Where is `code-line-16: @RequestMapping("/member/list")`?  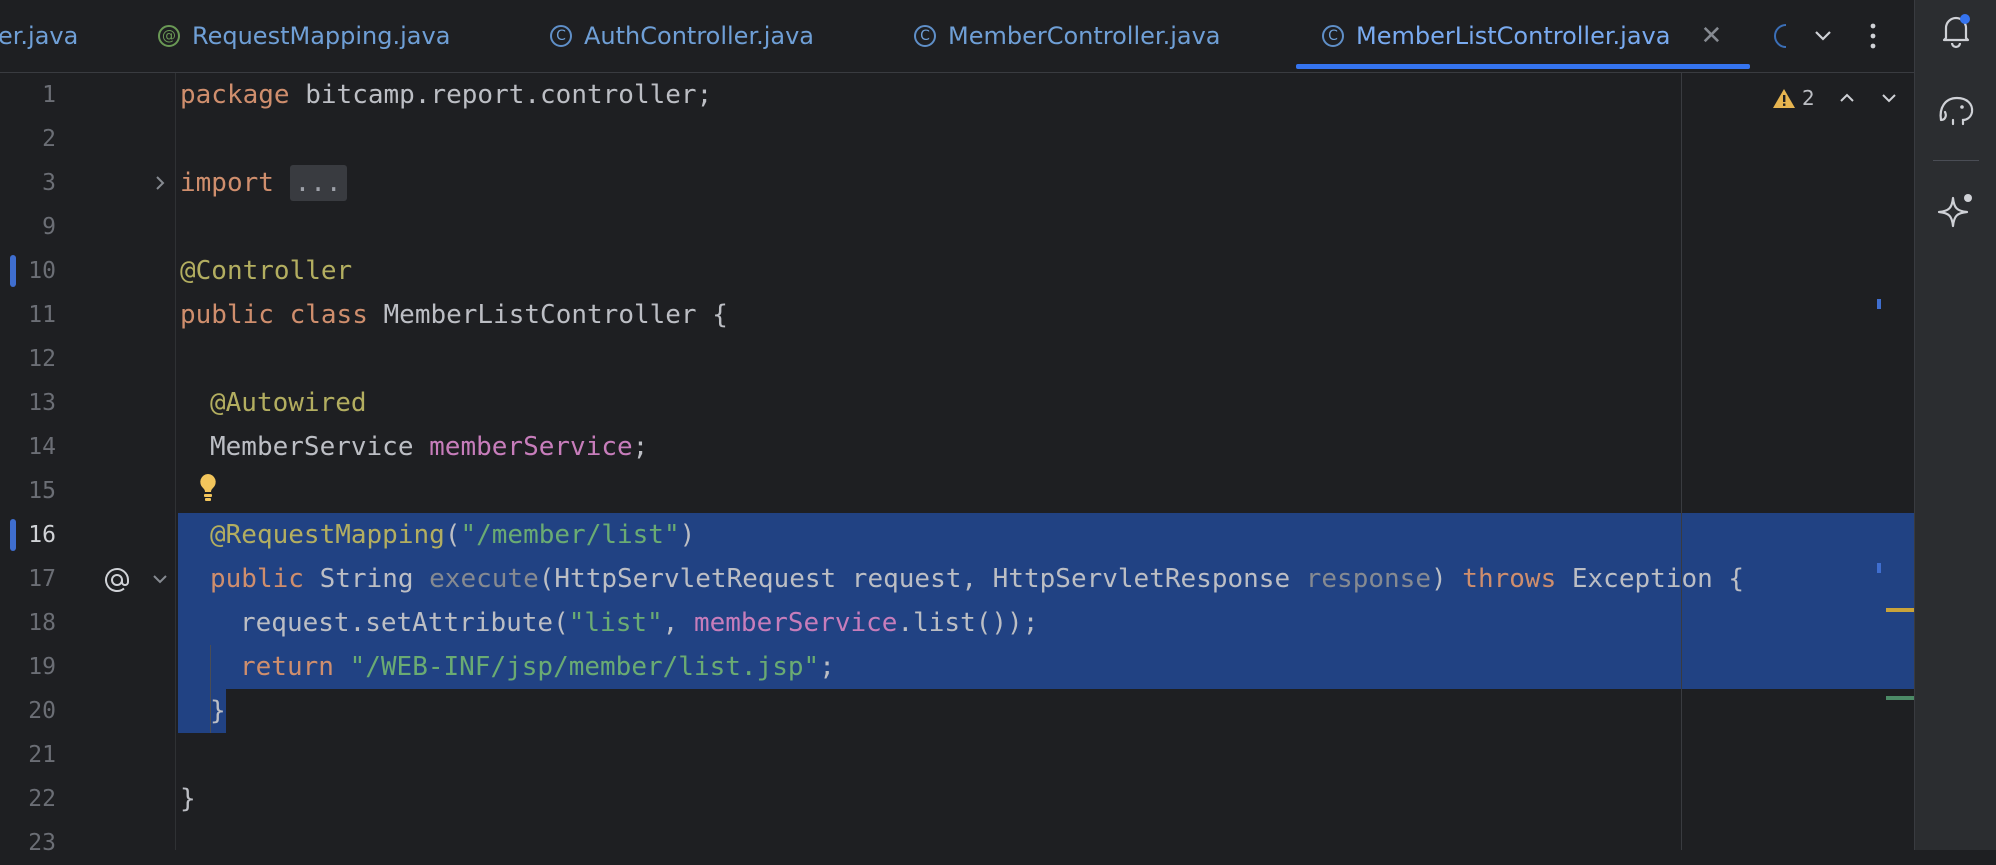
code-line-16: @RequestMapping("/member/list") is located at coordinates (453, 535).